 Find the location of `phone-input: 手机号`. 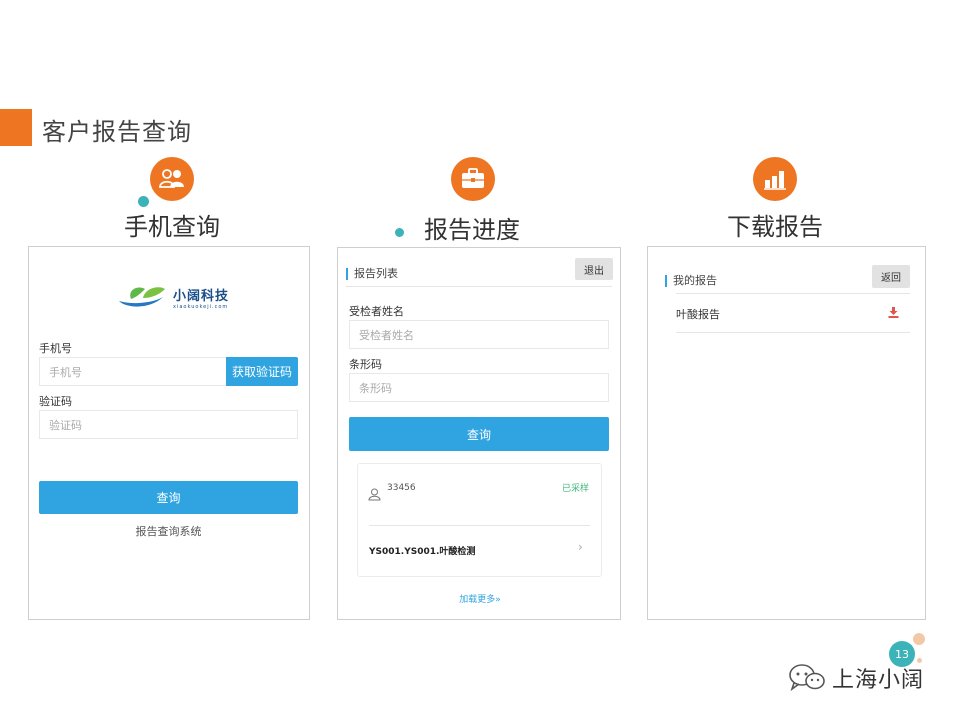

phone-input: 手机号 is located at coordinates (133, 371).